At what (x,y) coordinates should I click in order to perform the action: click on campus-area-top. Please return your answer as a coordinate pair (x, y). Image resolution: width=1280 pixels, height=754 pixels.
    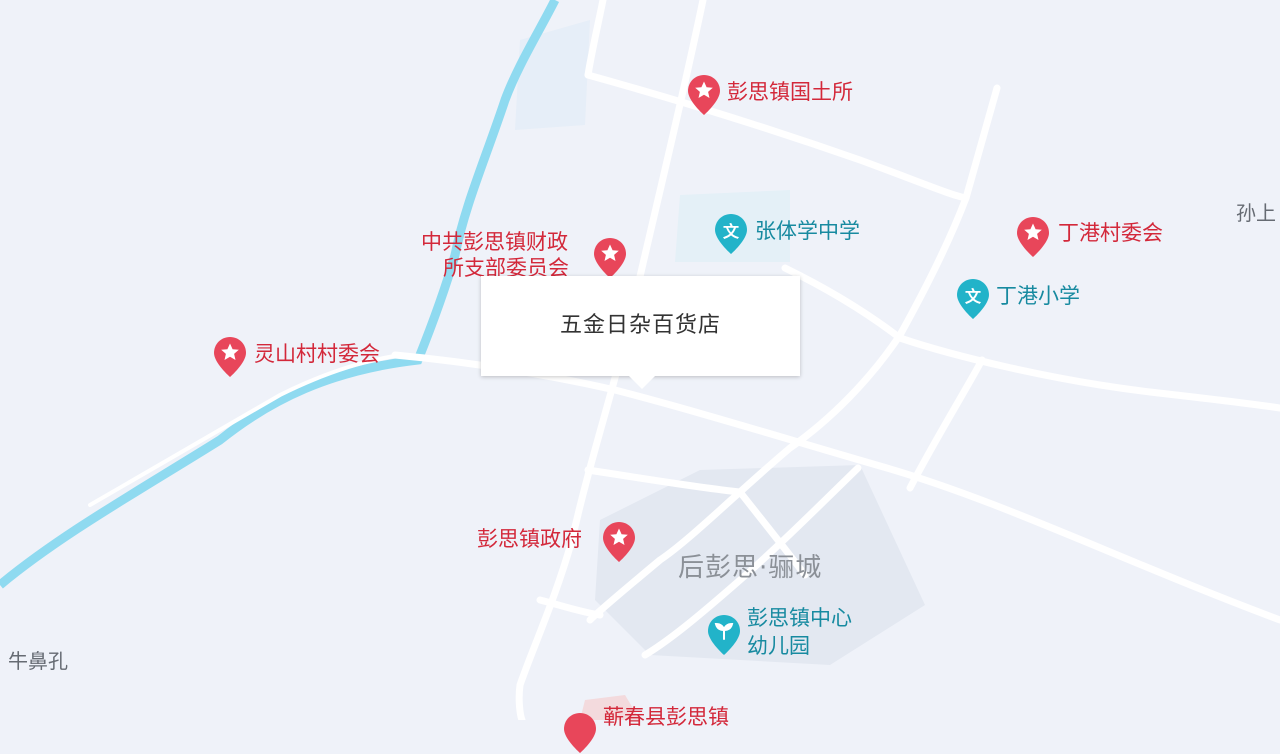
    Looking at the image, I should click on (552, 75).